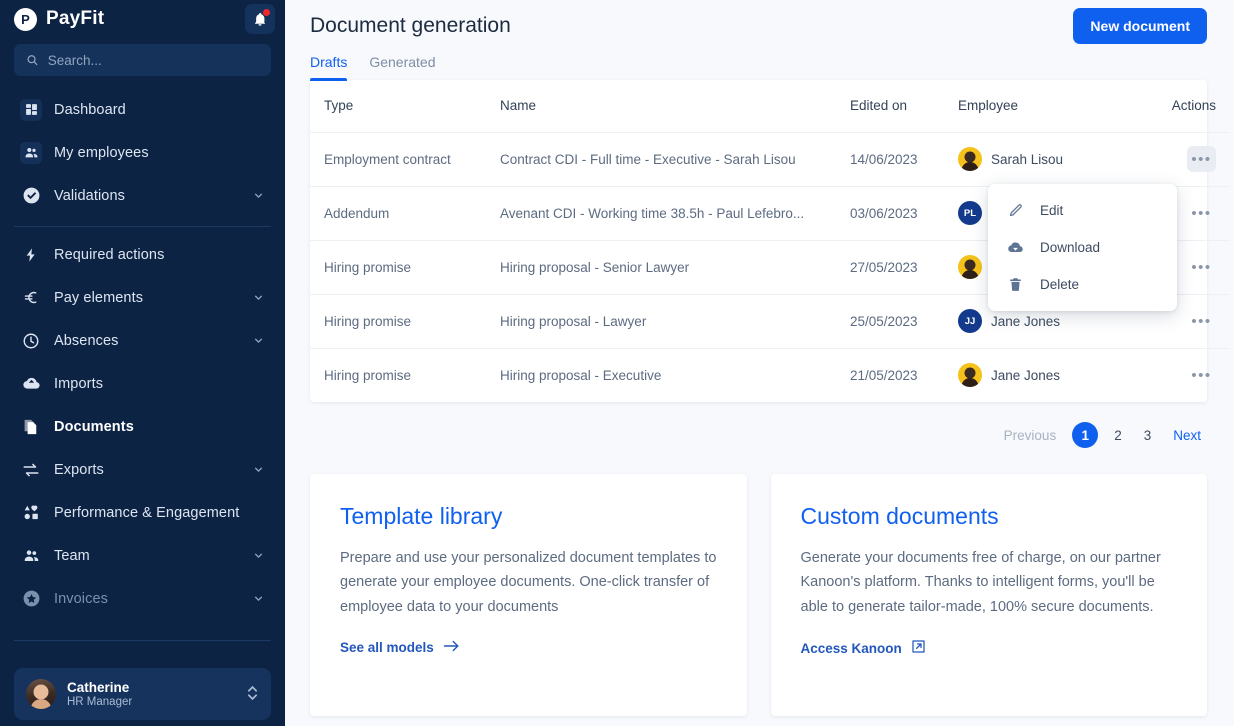  What do you see at coordinates (32, 60) in the screenshot?
I see `search-icon` at bounding box center [32, 60].